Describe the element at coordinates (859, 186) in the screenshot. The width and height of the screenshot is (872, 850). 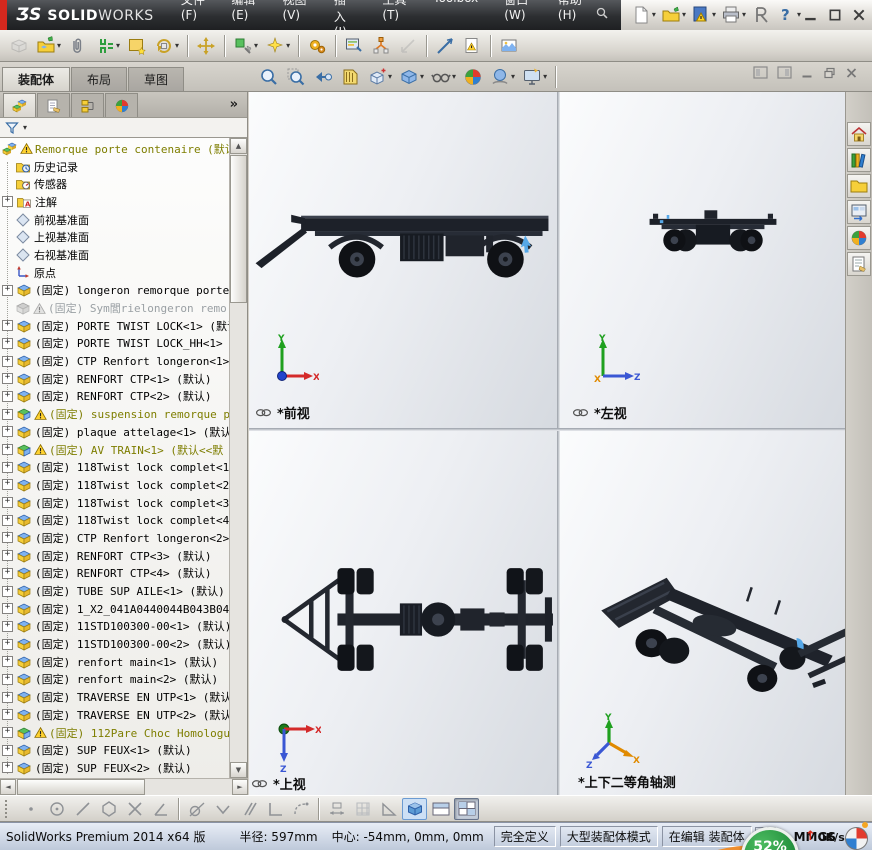
I see `file-explorer-button` at that location.